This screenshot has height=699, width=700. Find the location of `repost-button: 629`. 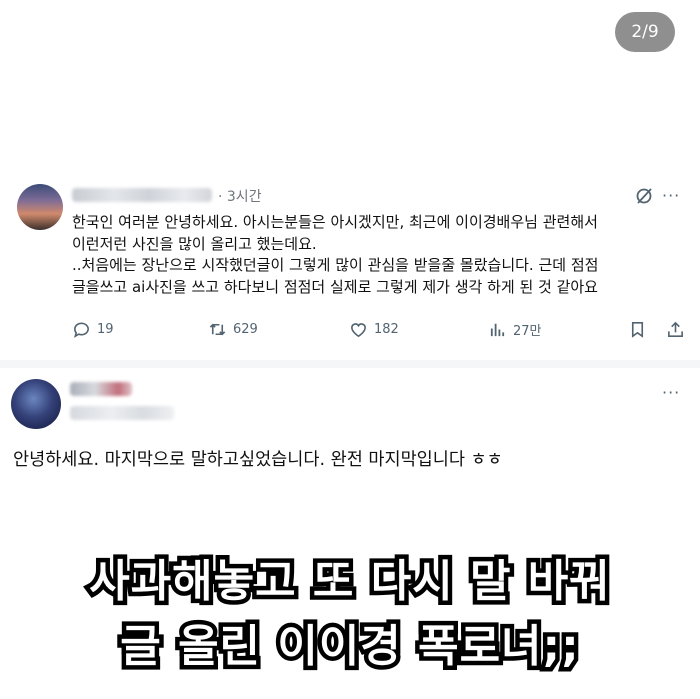

repost-button: 629 is located at coordinates (233, 329).